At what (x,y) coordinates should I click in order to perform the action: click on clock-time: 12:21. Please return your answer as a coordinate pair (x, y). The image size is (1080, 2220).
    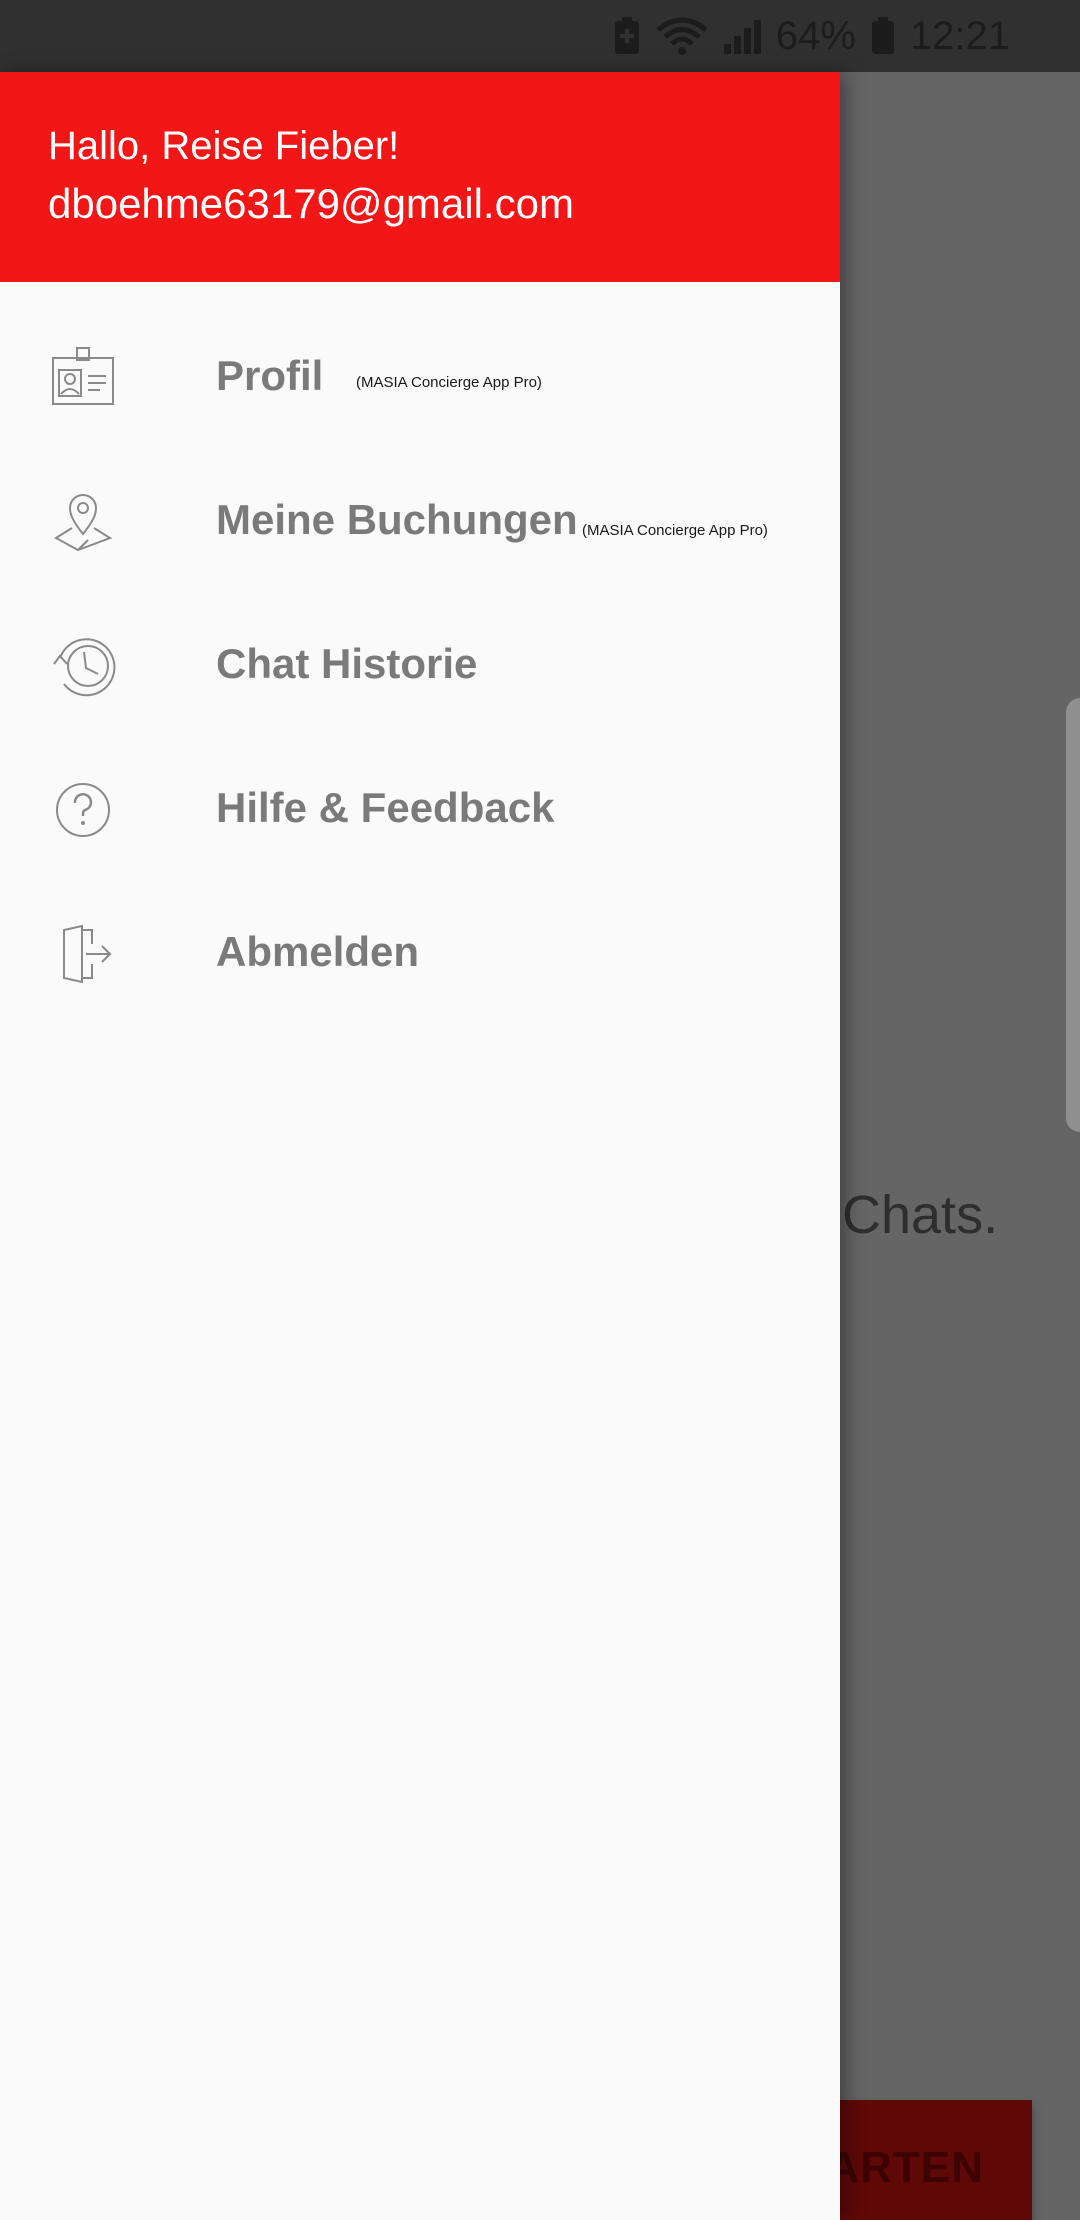
    Looking at the image, I should click on (959, 35).